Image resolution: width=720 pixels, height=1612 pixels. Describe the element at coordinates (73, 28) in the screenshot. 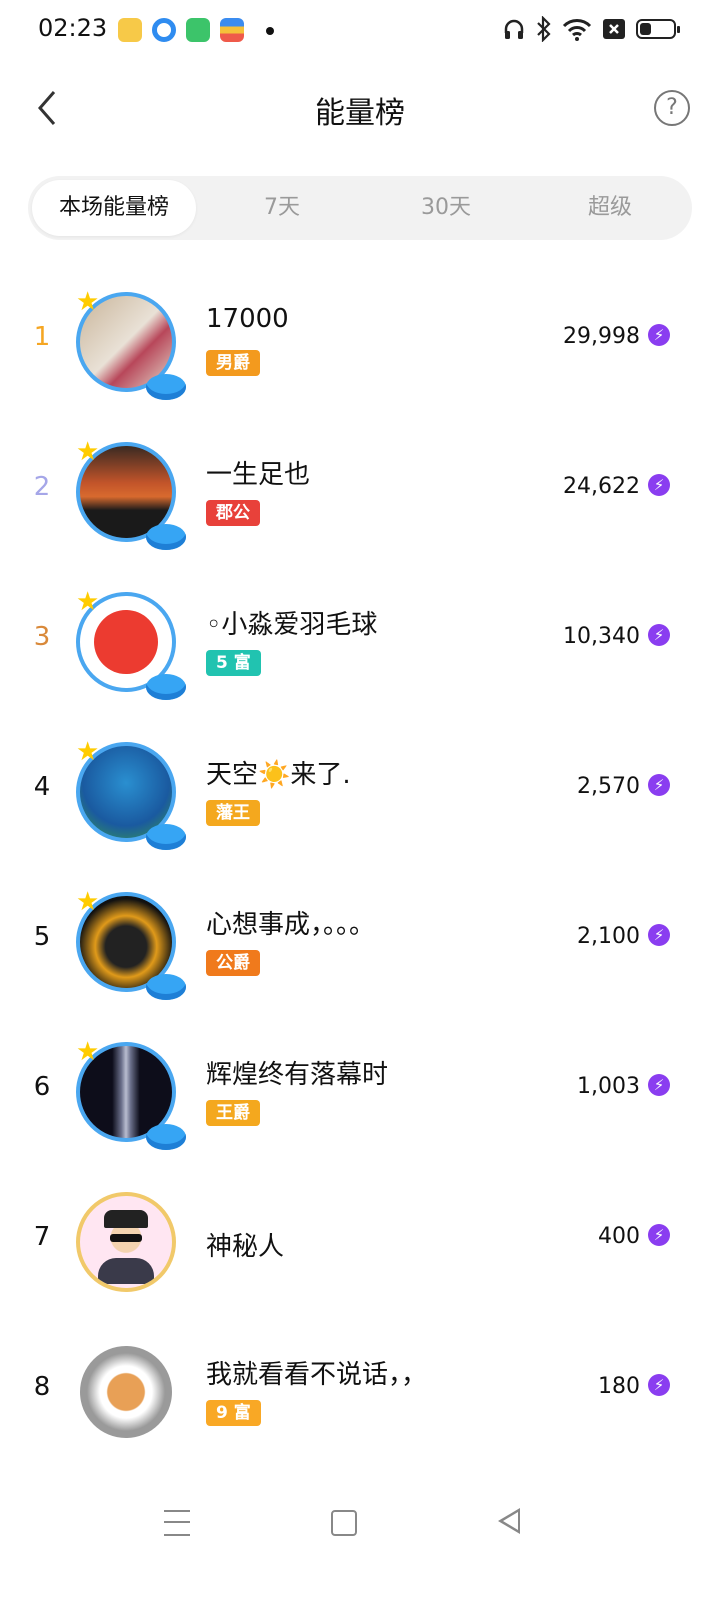

I see `status-time: 02:23` at that location.